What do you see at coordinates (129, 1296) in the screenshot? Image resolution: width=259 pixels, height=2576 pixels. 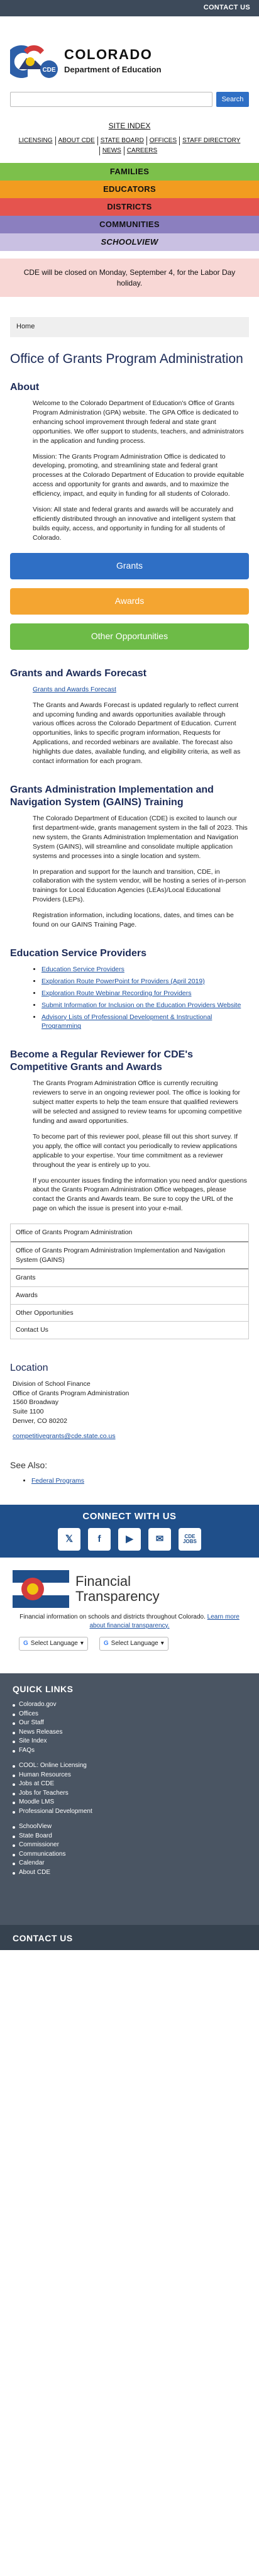 I see `sidenav-awards: Awards` at bounding box center [129, 1296].